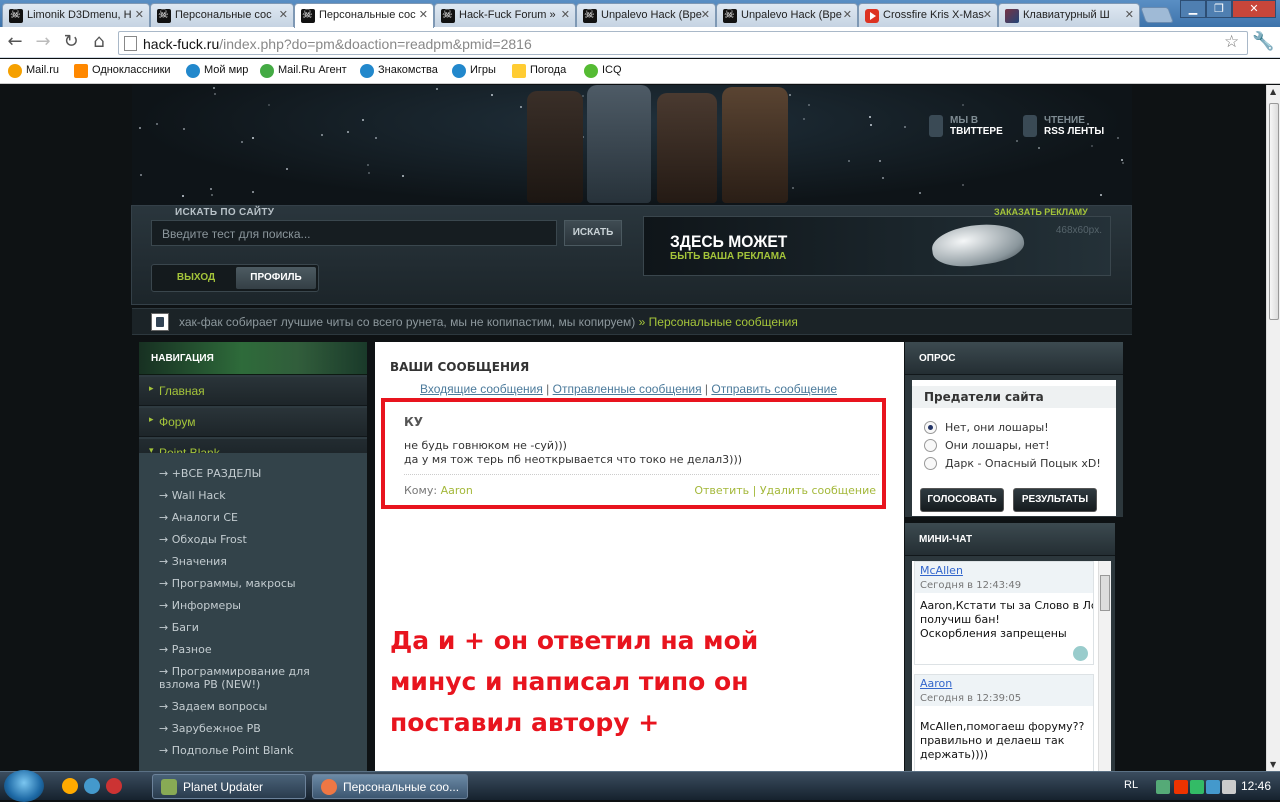  What do you see at coordinates (721, 490) in the screenshot?
I see `reply-link: Ответить` at bounding box center [721, 490].